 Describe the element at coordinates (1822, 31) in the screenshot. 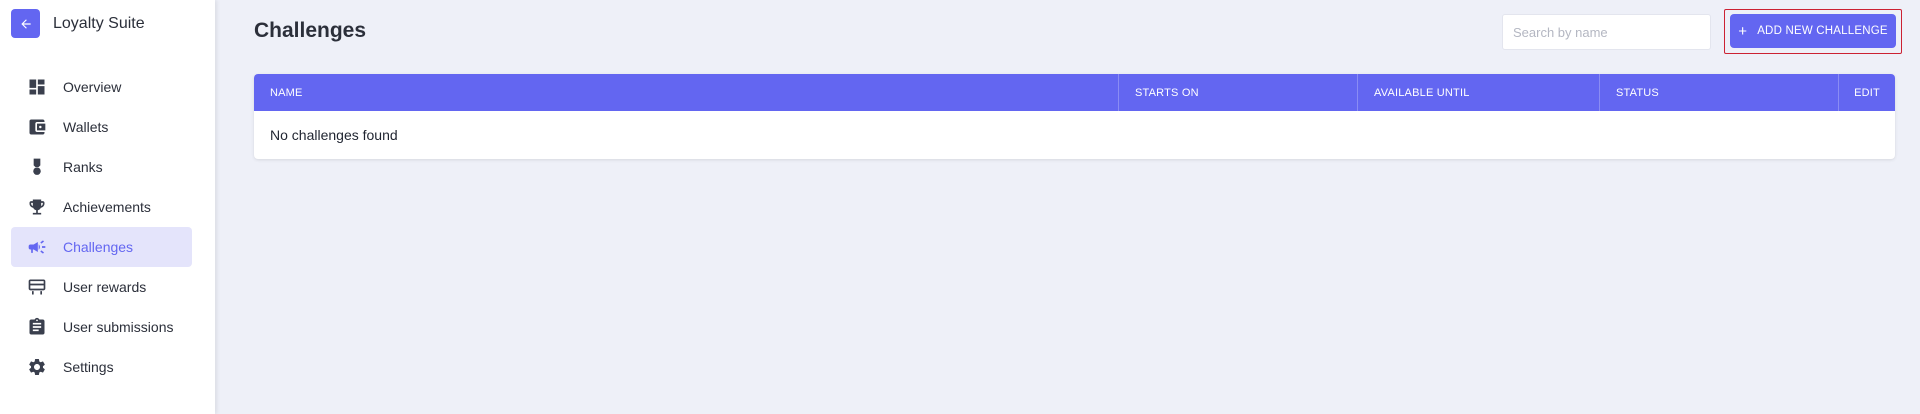

I see `add-new-challenge-label: ADD NEW CHALLENGE` at that location.